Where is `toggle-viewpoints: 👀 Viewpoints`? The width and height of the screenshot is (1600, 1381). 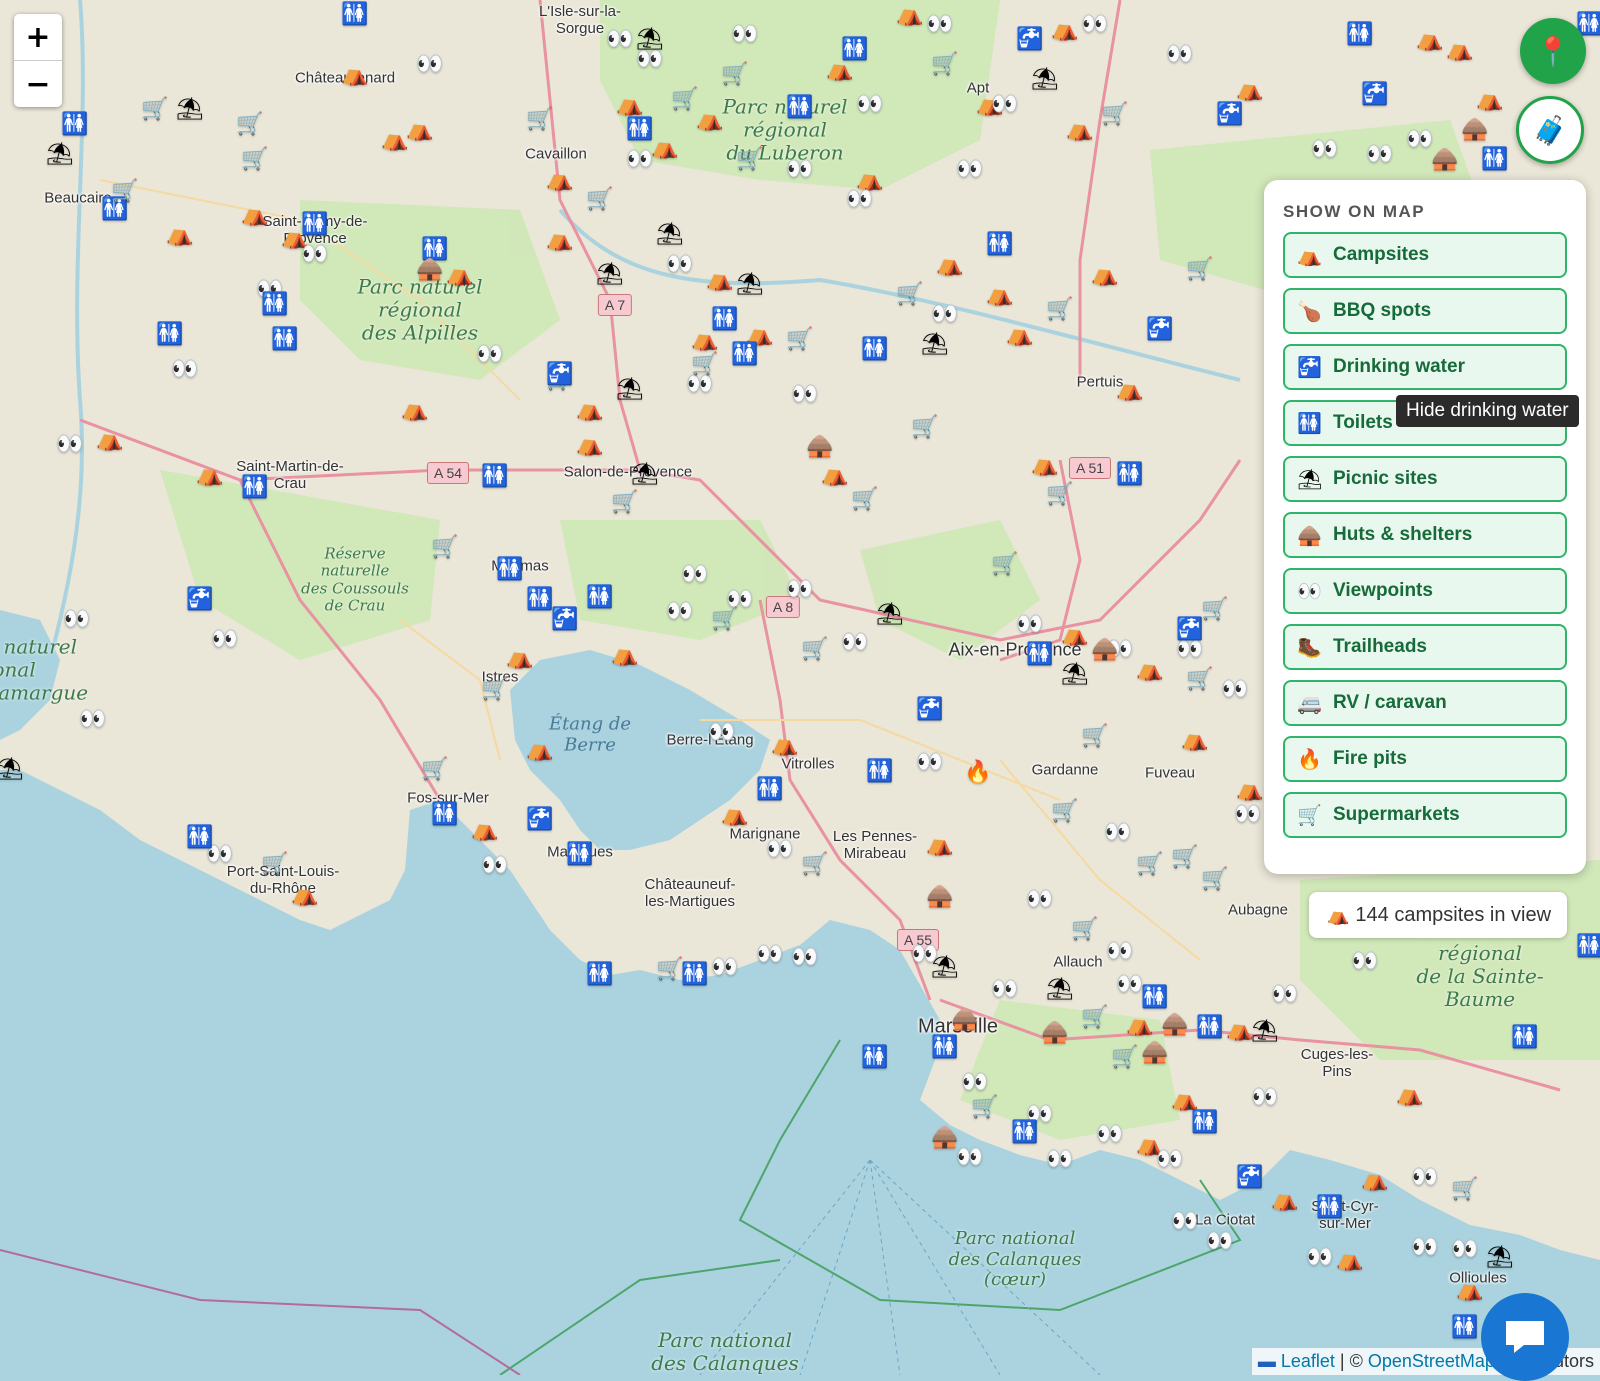
toggle-viewpoints: 👀 Viewpoints is located at coordinates (1425, 591).